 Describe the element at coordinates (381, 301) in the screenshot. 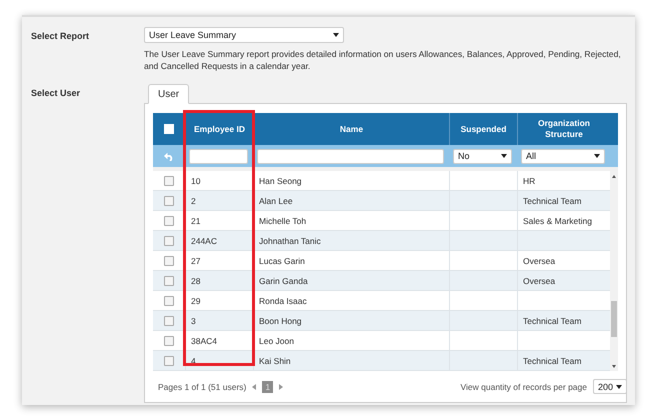

I see `table-row: 29 Ronda Isaac` at that location.